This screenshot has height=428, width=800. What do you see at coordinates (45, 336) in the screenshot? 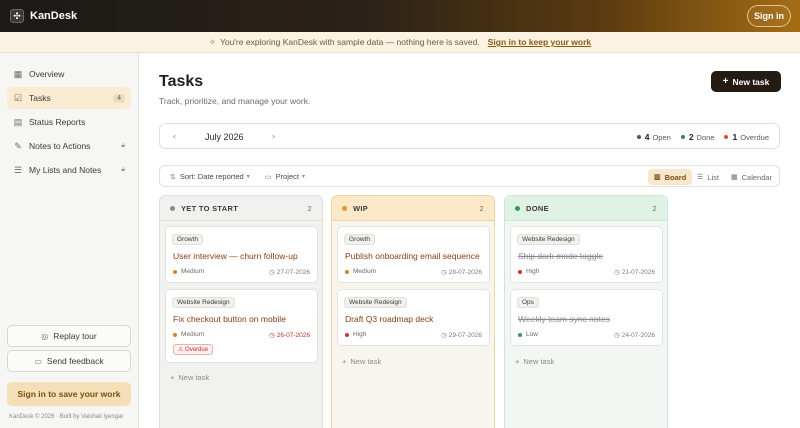
I see `compass-icon: ◎` at bounding box center [45, 336].